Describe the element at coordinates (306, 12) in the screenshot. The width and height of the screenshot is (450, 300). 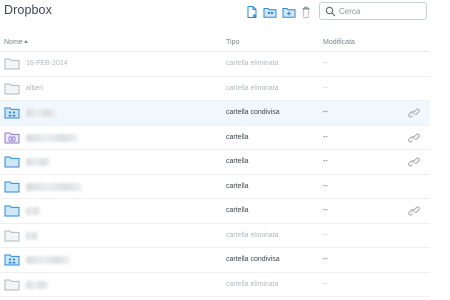
I see `show-deleted-icon` at that location.